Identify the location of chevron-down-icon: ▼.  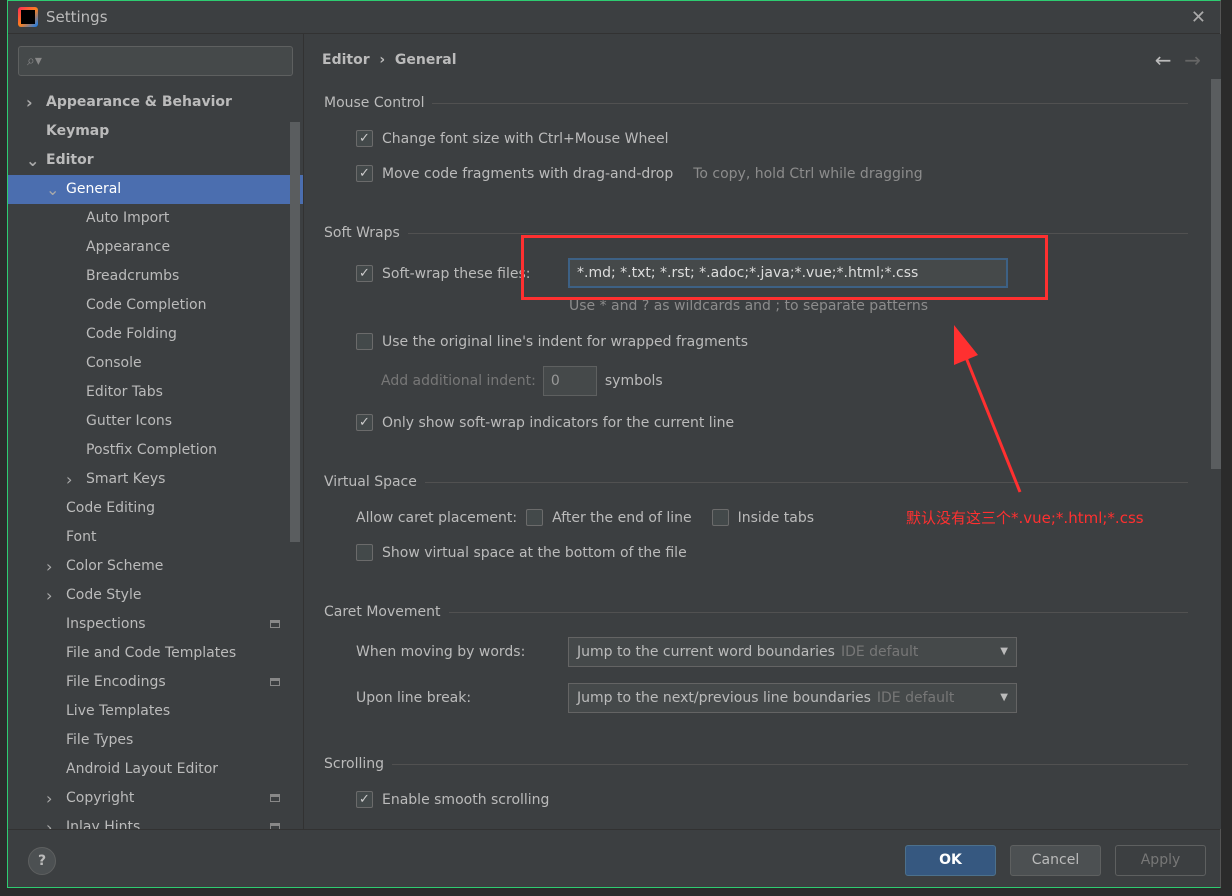
(1004, 651).